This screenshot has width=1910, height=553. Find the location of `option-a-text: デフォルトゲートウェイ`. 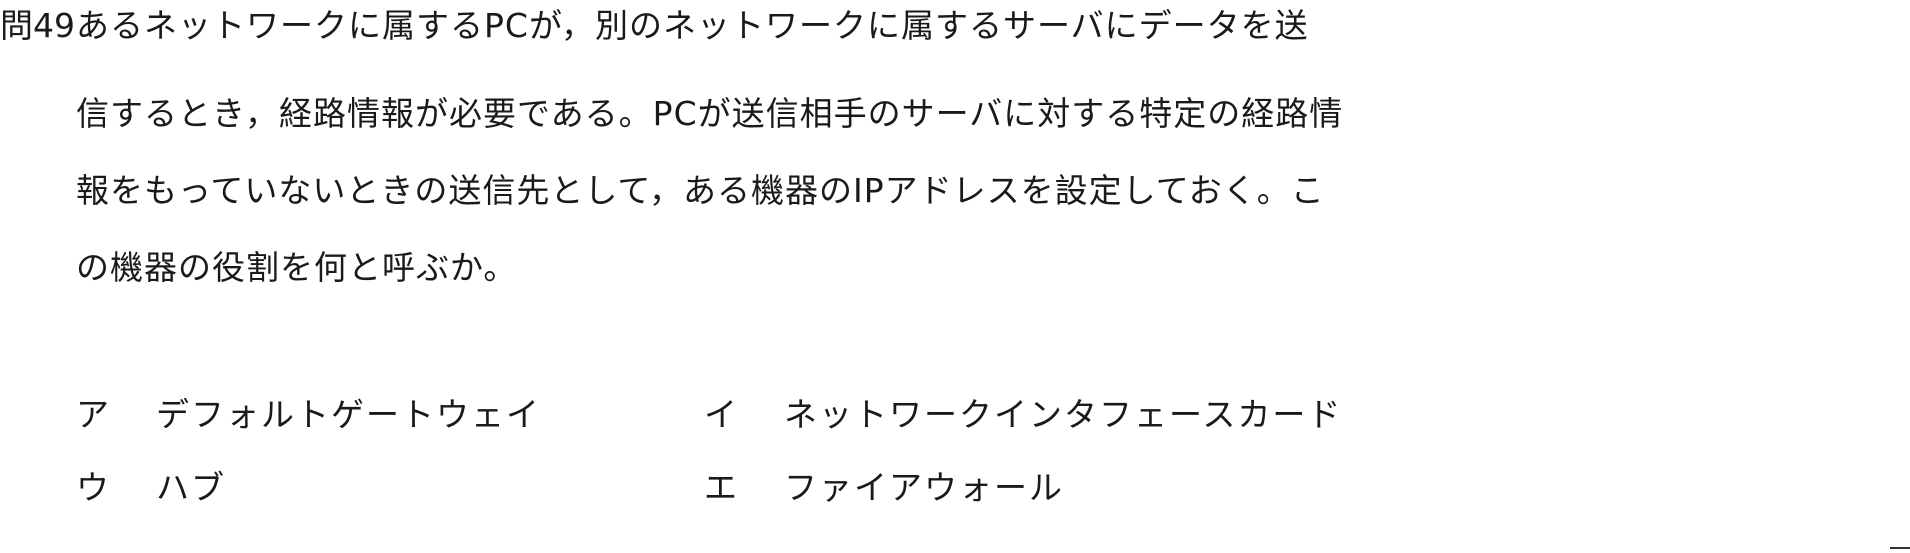

option-a-text: デフォルトゲートウェイ is located at coordinates (348, 414).